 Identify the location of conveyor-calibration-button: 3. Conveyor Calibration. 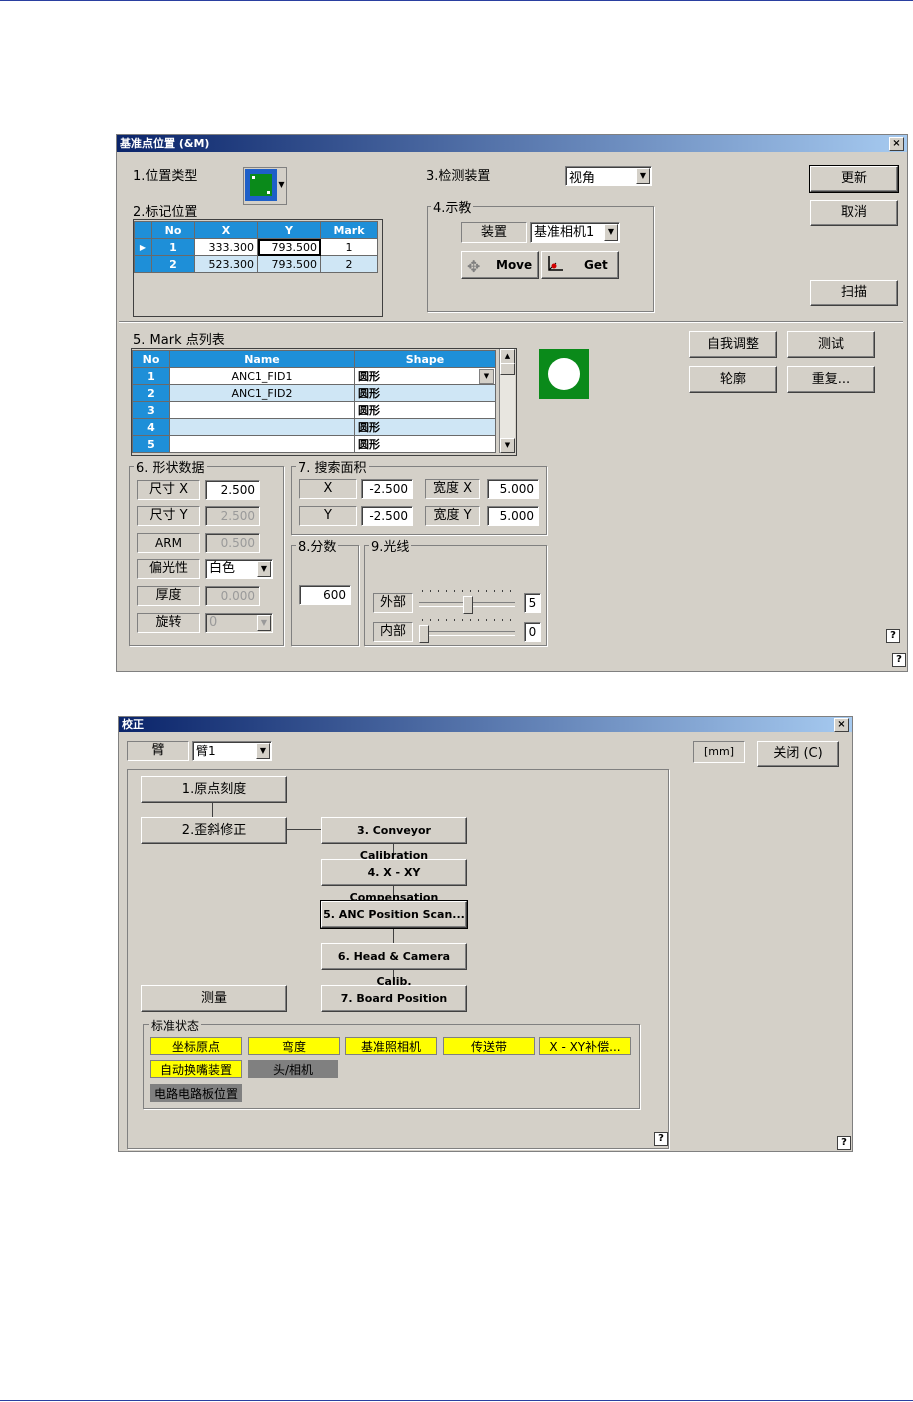
(394, 839).